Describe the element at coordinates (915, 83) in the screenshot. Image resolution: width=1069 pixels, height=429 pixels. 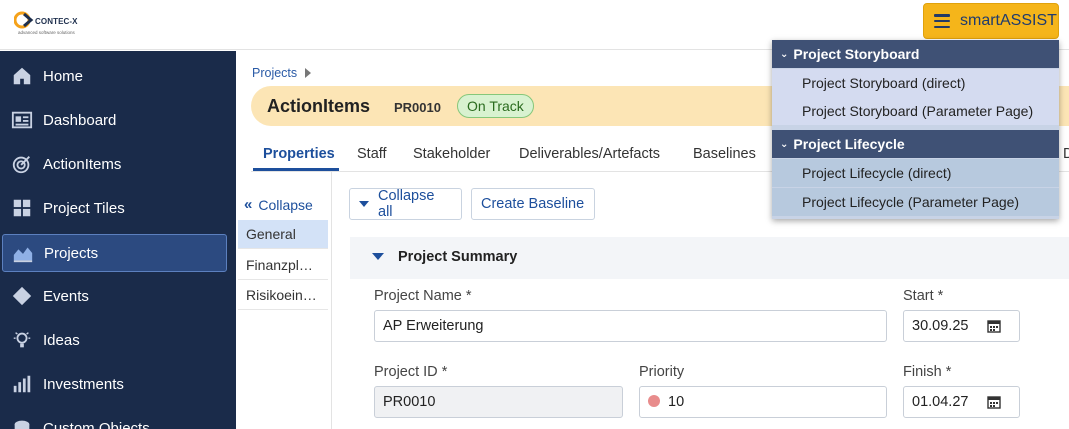
I see `menu-item-storyboard-direct: Project Storyboard (direct)` at that location.